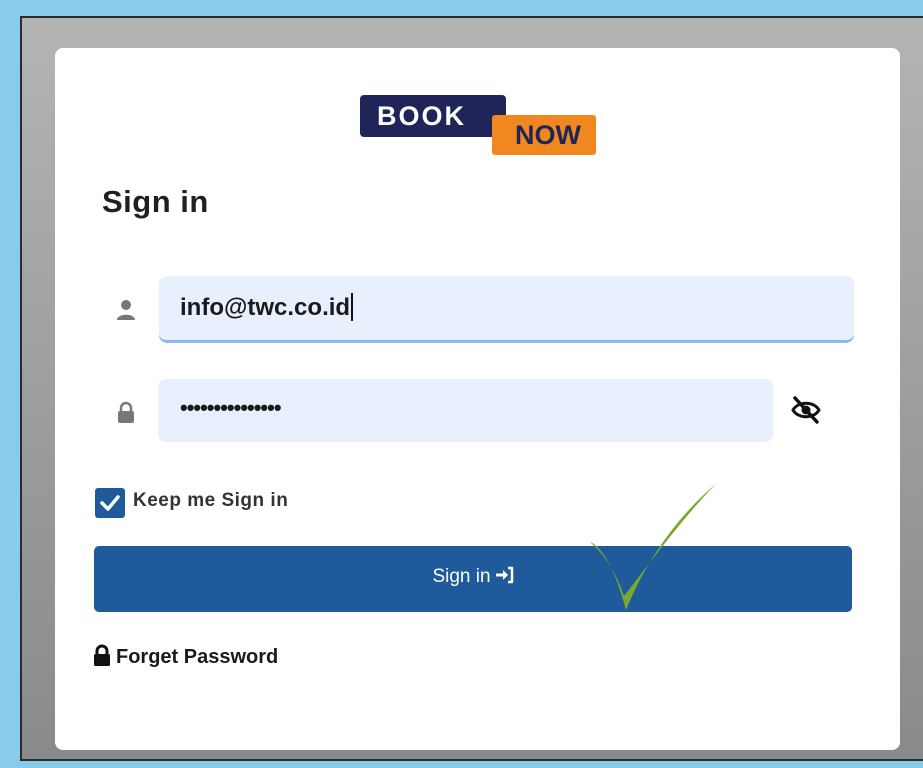  Describe the element at coordinates (265, 307) in the screenshot. I see `email-value: info@twc.co.id` at that location.